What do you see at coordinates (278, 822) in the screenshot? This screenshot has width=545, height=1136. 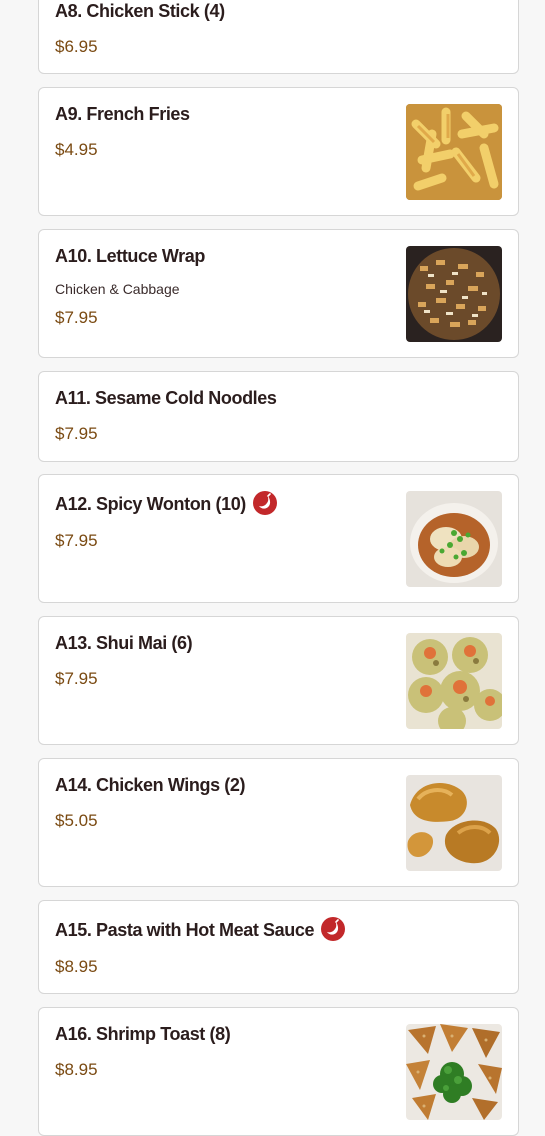 I see `menu-item-card: A14. Chicken Wings (2) $5.05` at bounding box center [278, 822].